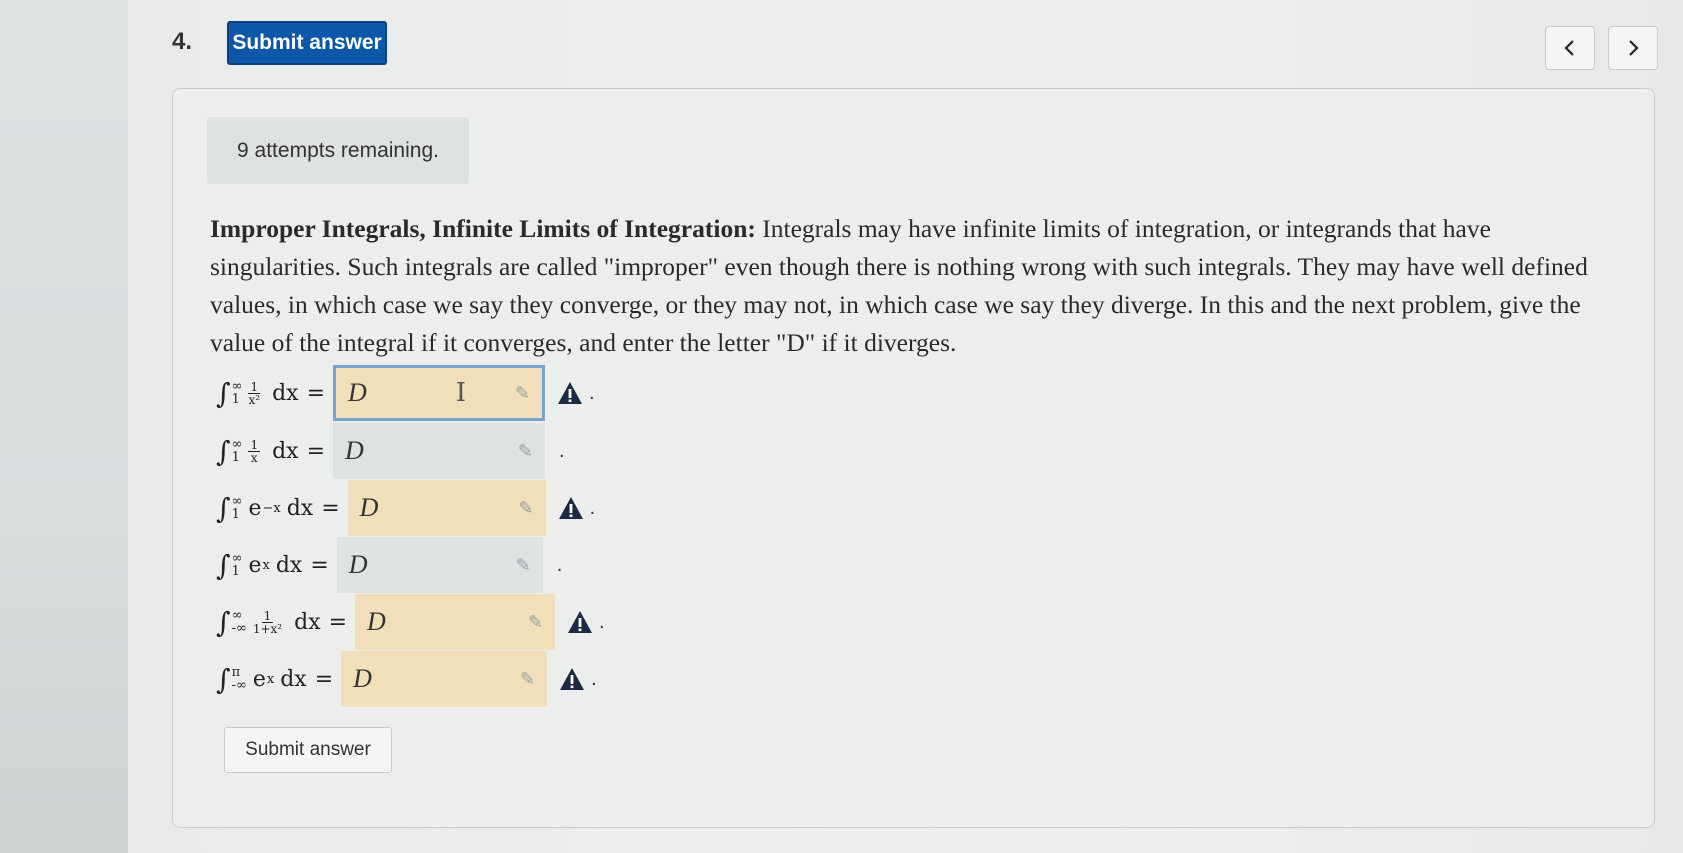 The height and width of the screenshot is (853, 1683). Describe the element at coordinates (439, 451) in the screenshot. I see `answer-field-2: D ✎` at that location.